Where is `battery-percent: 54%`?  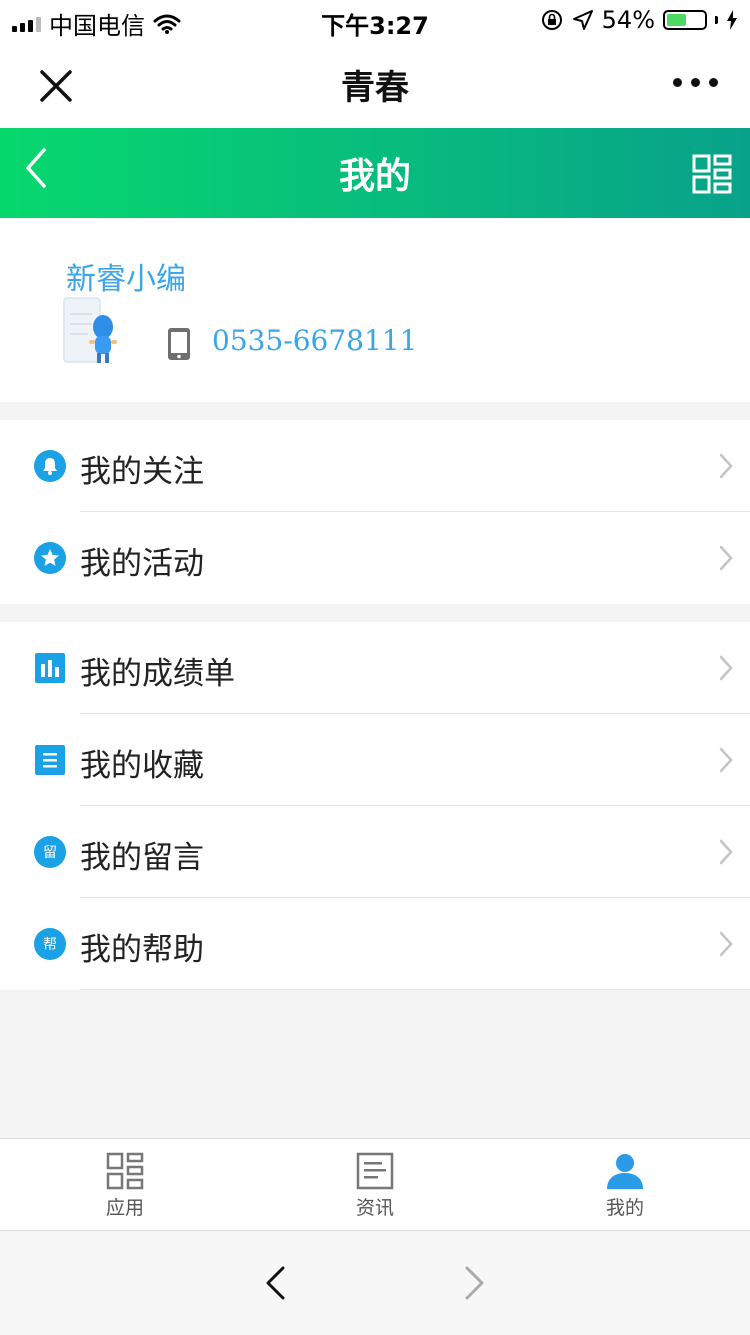 battery-percent: 54% is located at coordinates (628, 20).